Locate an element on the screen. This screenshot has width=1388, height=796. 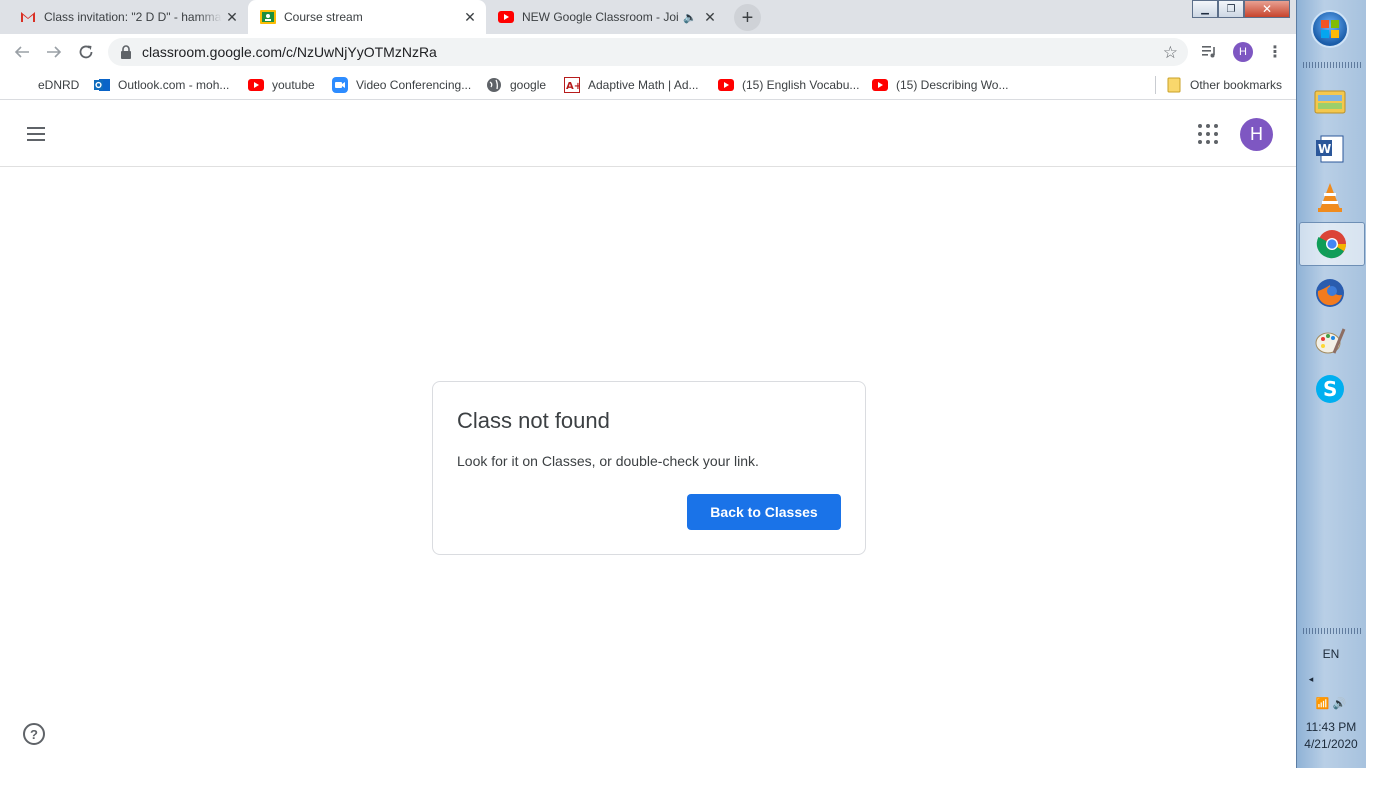
reload-icon is located at coordinates (86, 52).